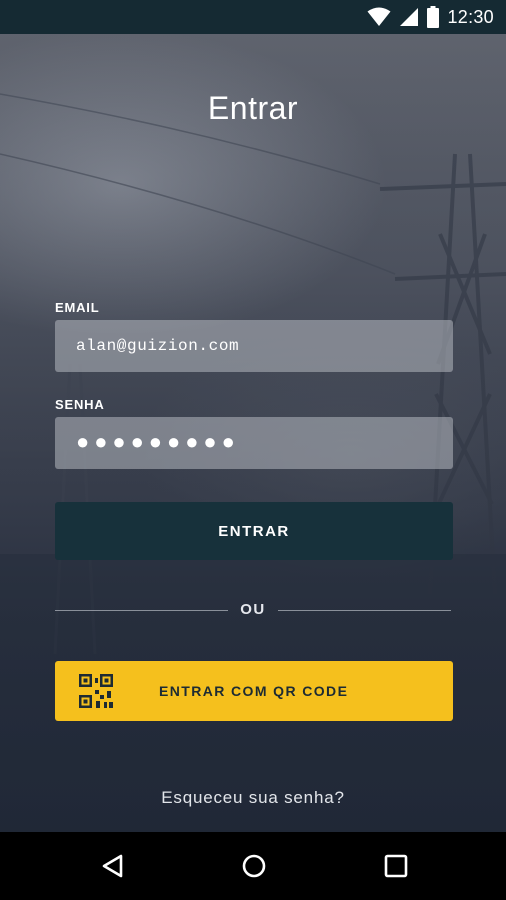 Image resolution: width=506 pixels, height=900 pixels. What do you see at coordinates (158, 443) in the screenshot?
I see `password-value: ●●●●●●●●●` at bounding box center [158, 443].